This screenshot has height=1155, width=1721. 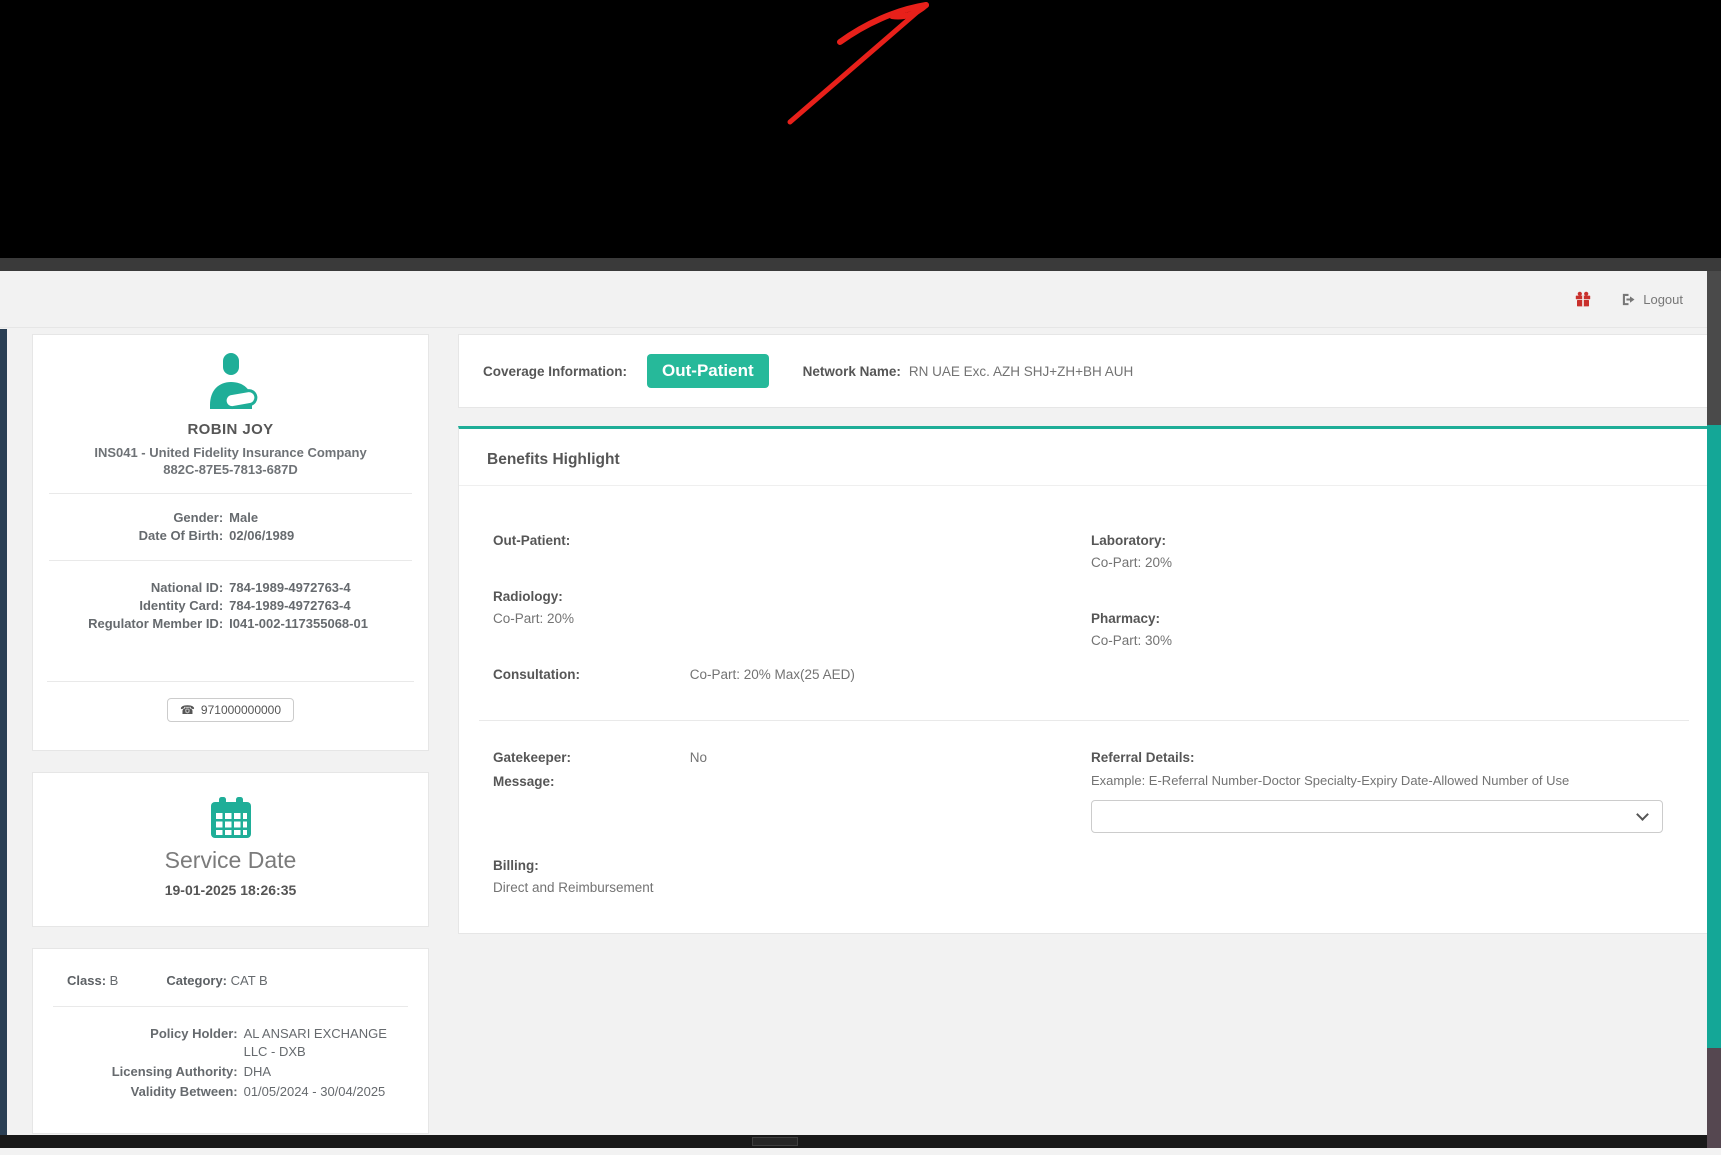 I want to click on gatekeeper-value: No, so click(x=698, y=757).